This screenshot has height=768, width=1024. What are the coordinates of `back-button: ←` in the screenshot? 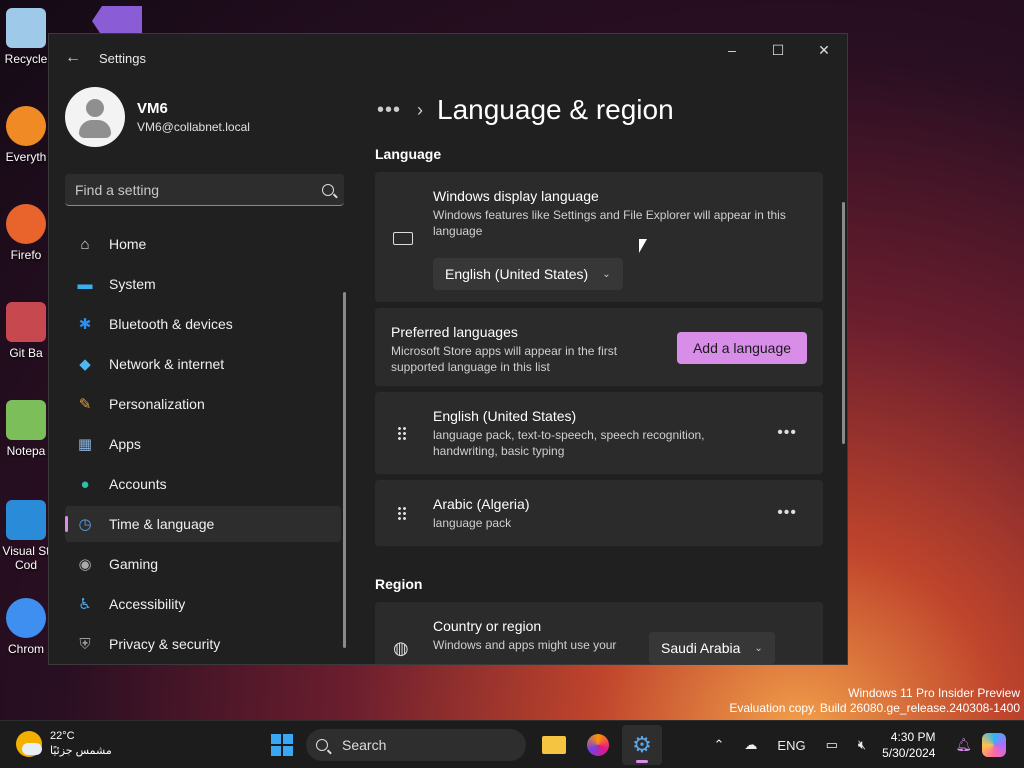 It's located at (73, 58).